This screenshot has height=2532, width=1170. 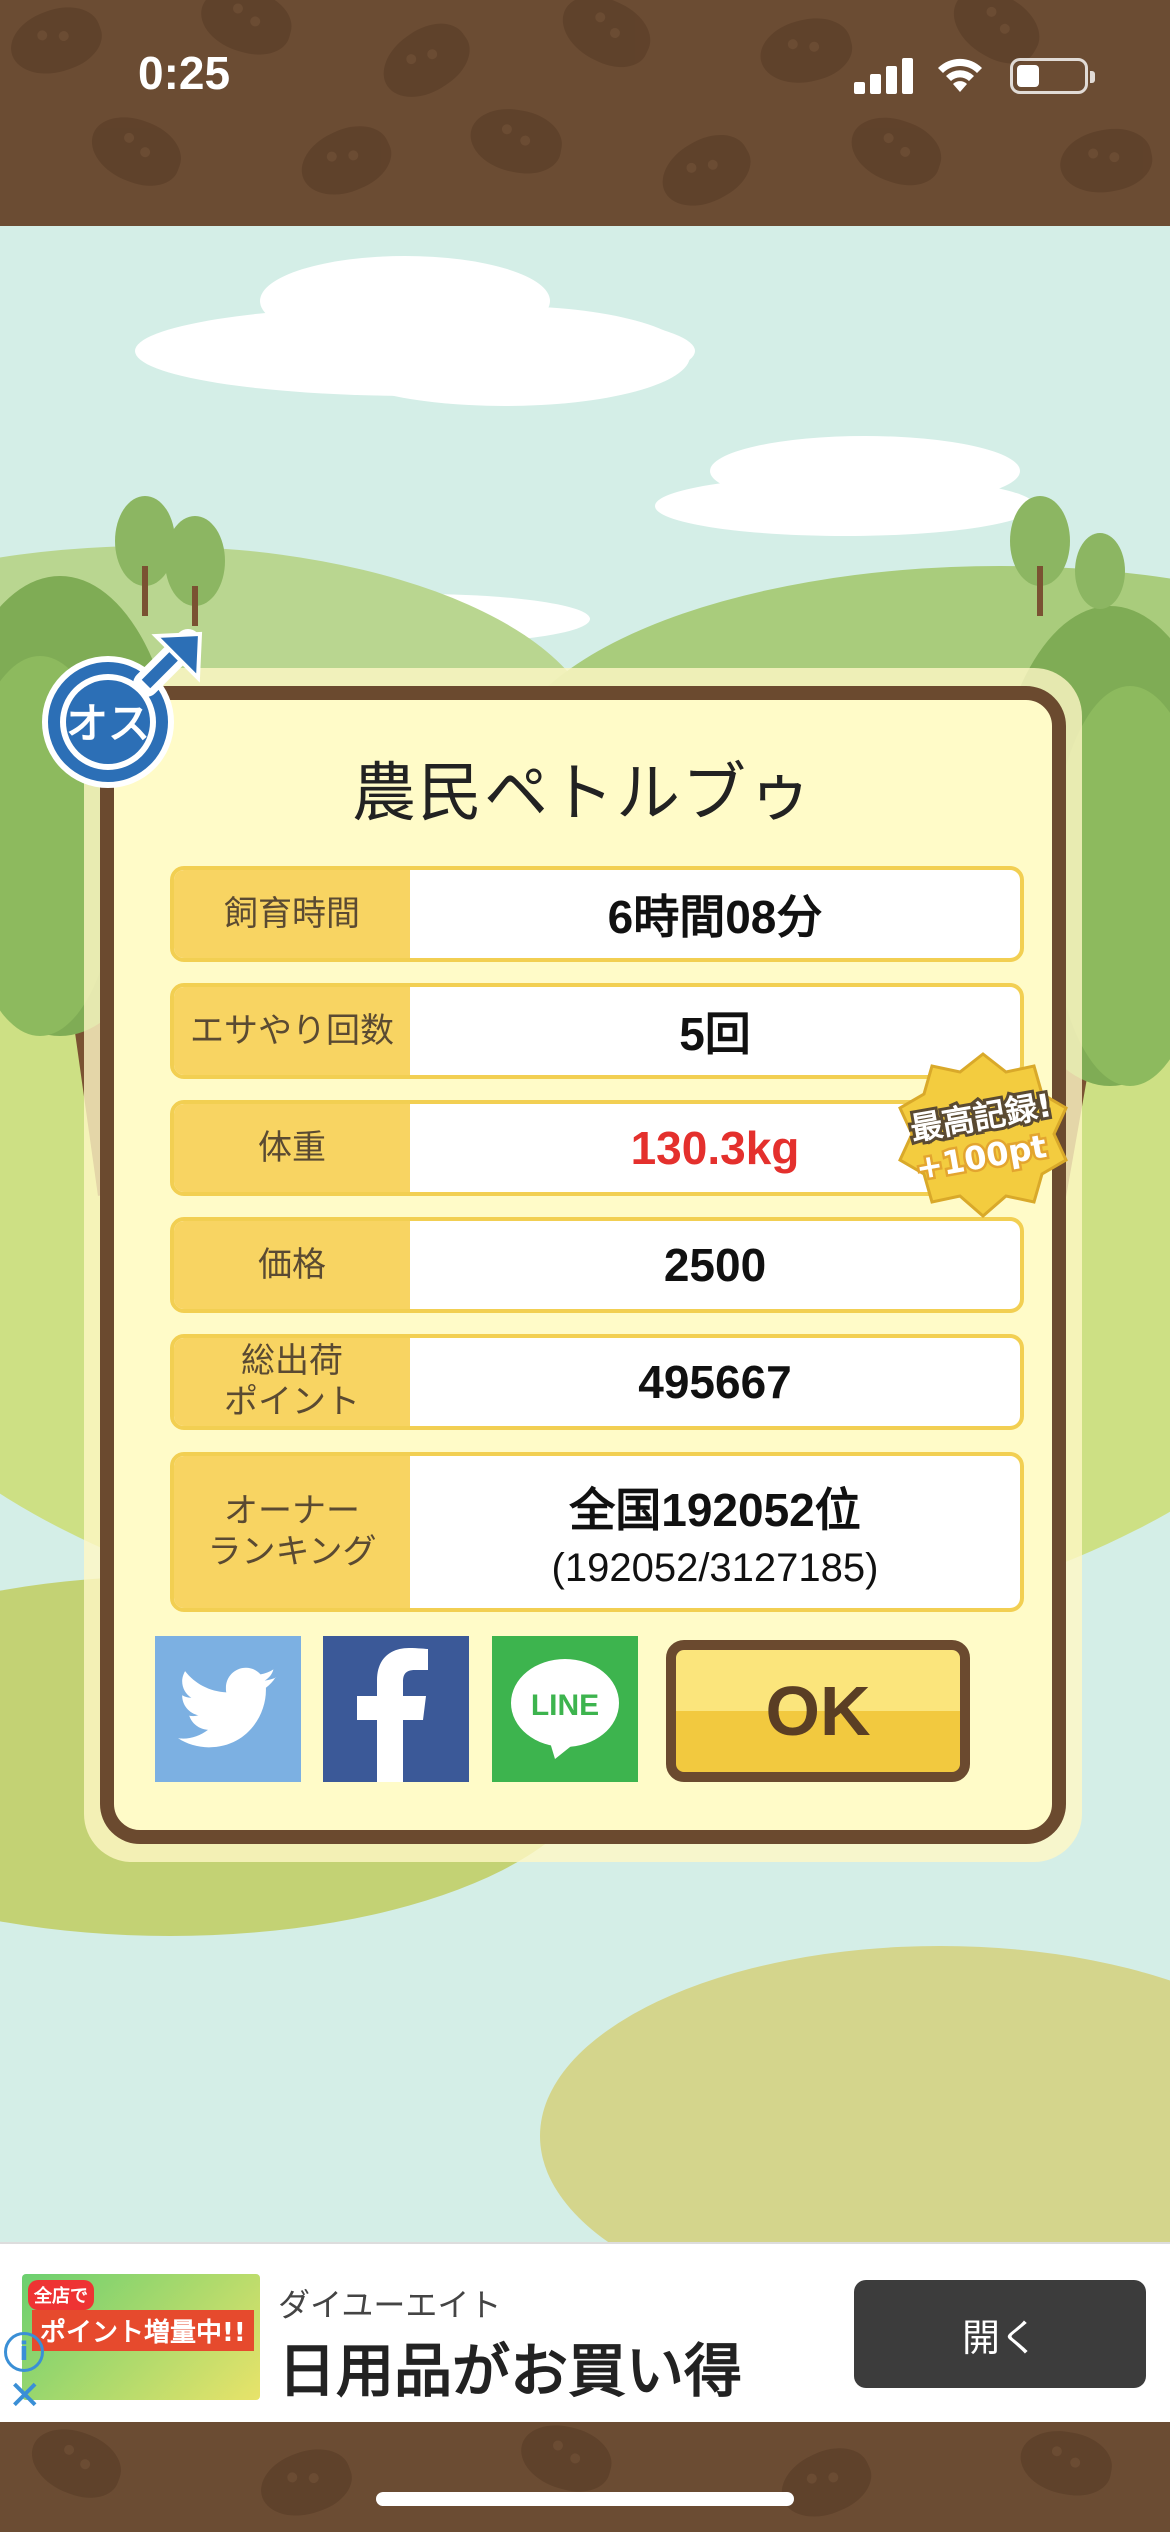 I want to click on line-share-button: LINE, so click(x=565, y=1709).